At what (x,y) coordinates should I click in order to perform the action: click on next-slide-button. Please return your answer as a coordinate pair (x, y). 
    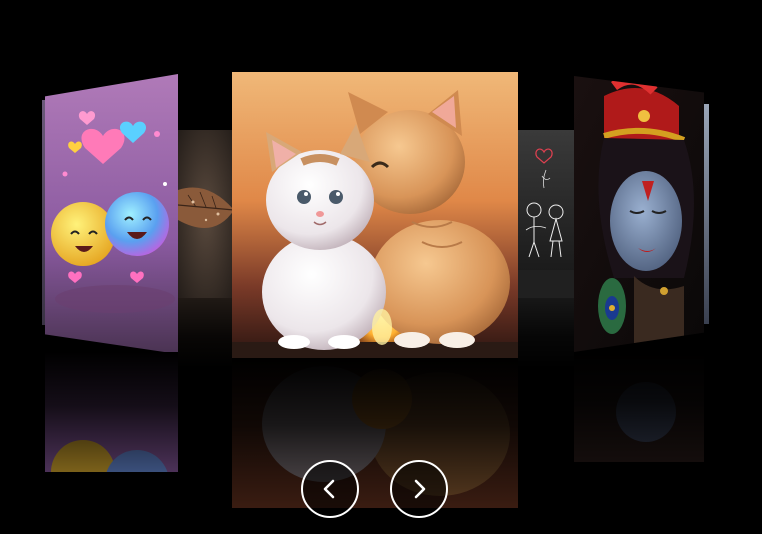
    Looking at the image, I should click on (419, 489).